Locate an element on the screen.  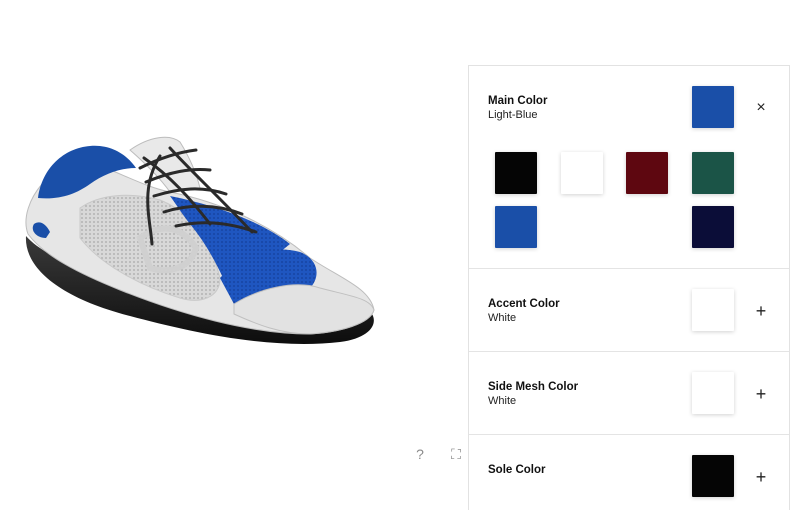
section-value: Light-Blue is located at coordinates (513, 115).